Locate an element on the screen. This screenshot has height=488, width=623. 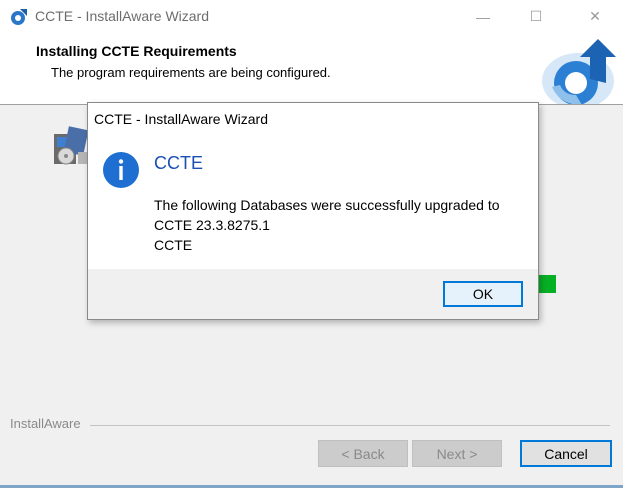
progress-bar-fill is located at coordinates (547, 284).